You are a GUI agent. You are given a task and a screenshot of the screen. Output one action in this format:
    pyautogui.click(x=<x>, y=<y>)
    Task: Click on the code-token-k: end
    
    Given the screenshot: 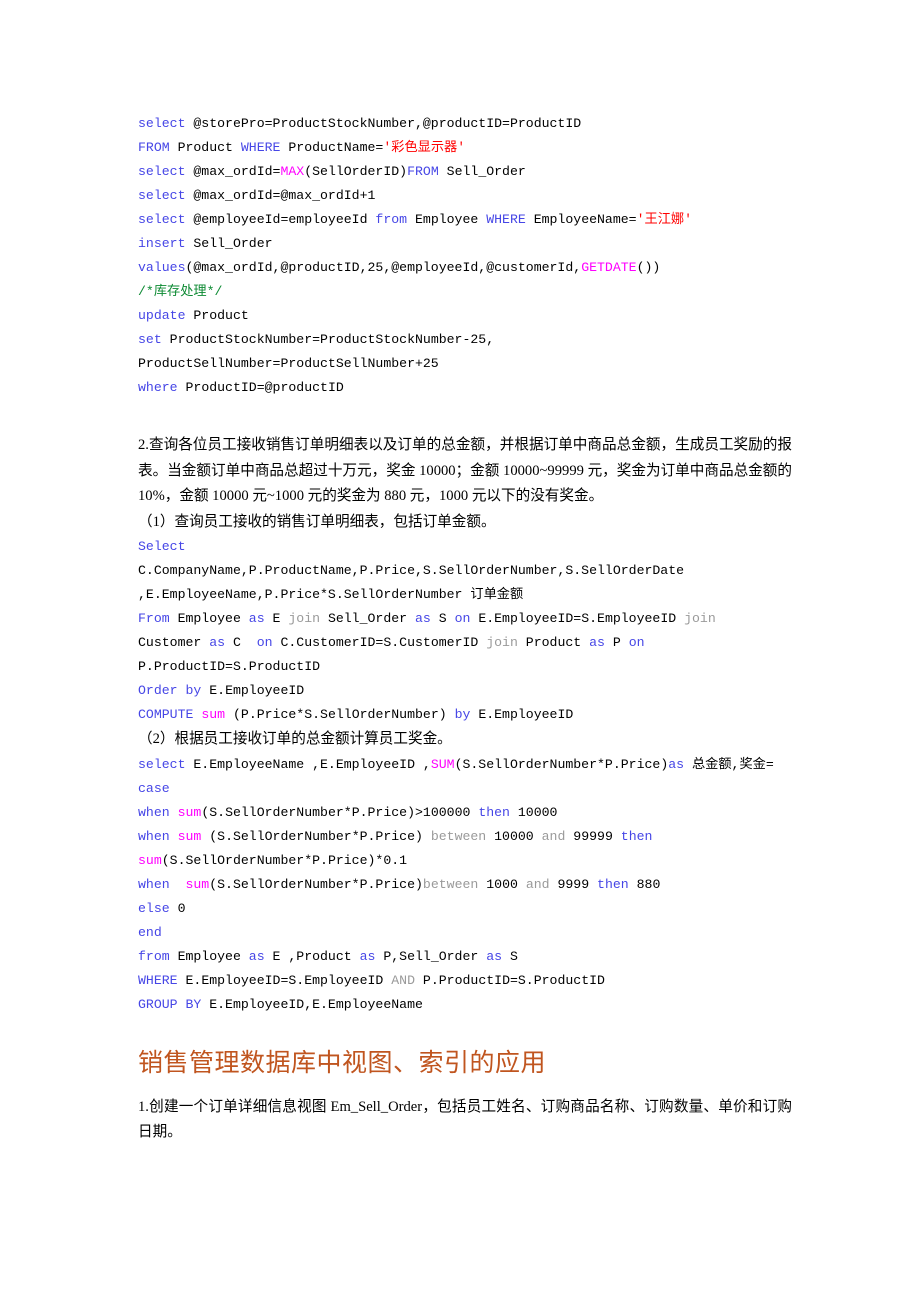 What is the action you would take?
    pyautogui.click(x=150, y=932)
    